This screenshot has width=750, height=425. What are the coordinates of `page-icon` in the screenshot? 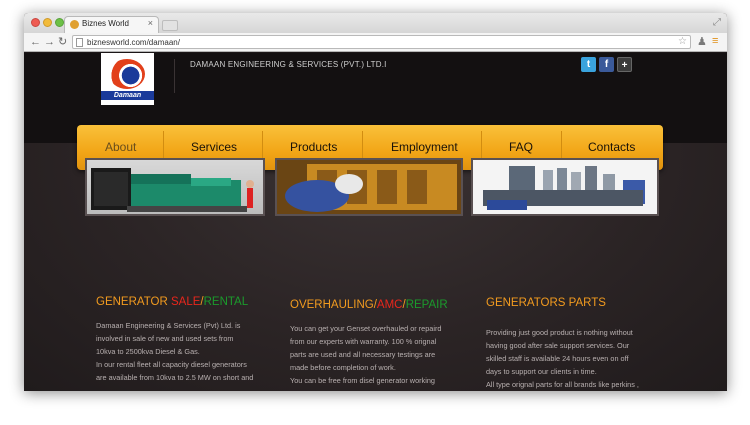 It's located at (79, 42).